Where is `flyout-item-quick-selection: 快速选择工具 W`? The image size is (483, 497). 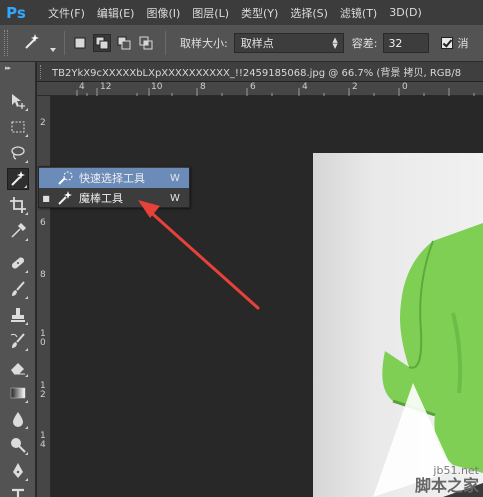
flyout-item-quick-selection: 快速选择工具 W is located at coordinates (114, 178).